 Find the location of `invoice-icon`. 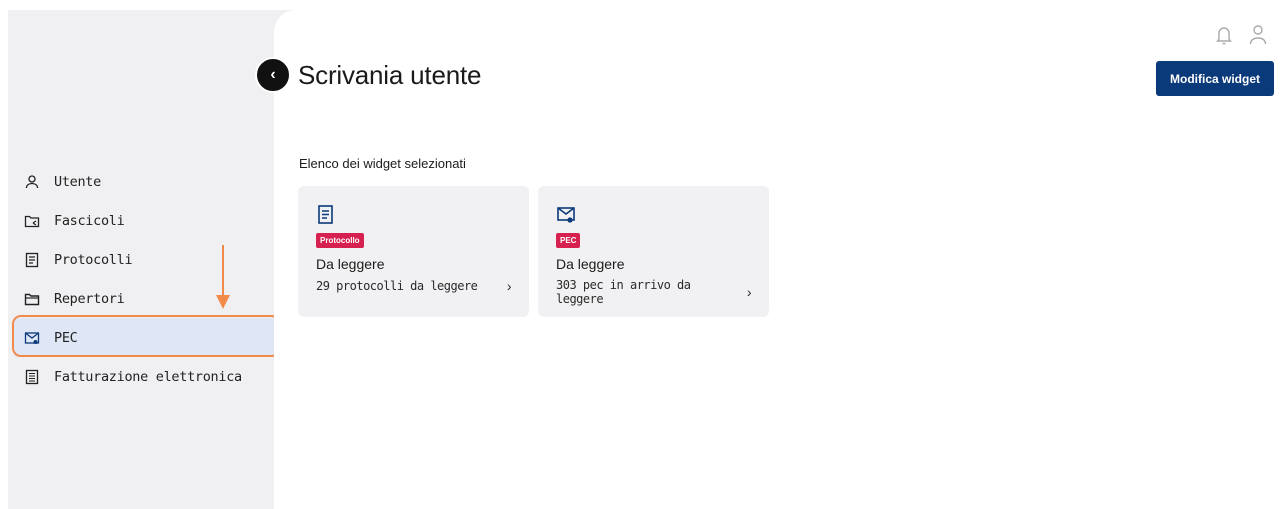

invoice-icon is located at coordinates (32, 376).